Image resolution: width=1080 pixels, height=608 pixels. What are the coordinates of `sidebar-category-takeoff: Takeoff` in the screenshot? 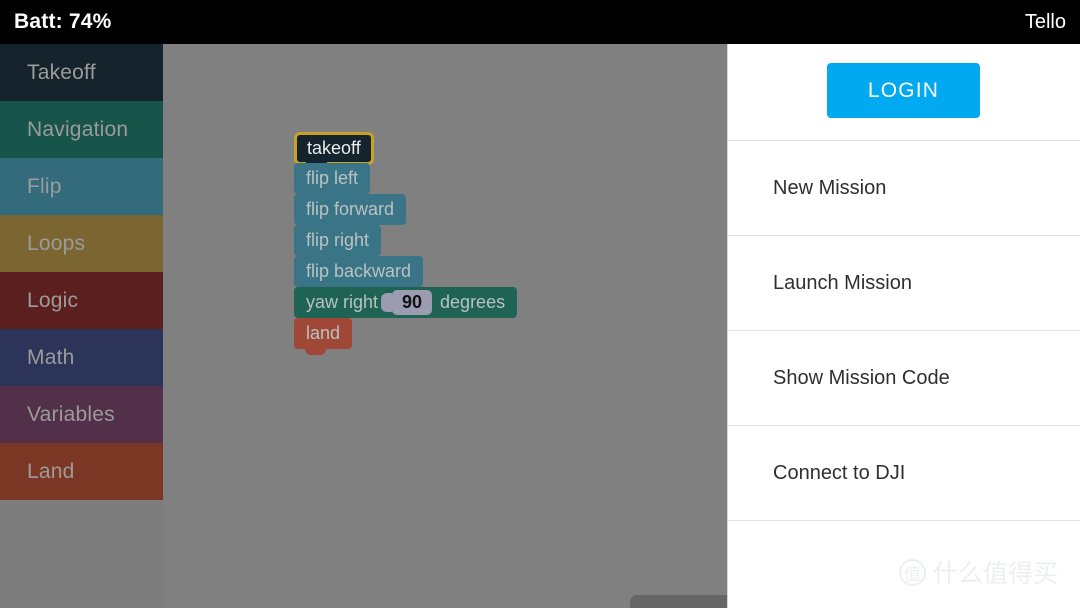 It's located at (81, 72).